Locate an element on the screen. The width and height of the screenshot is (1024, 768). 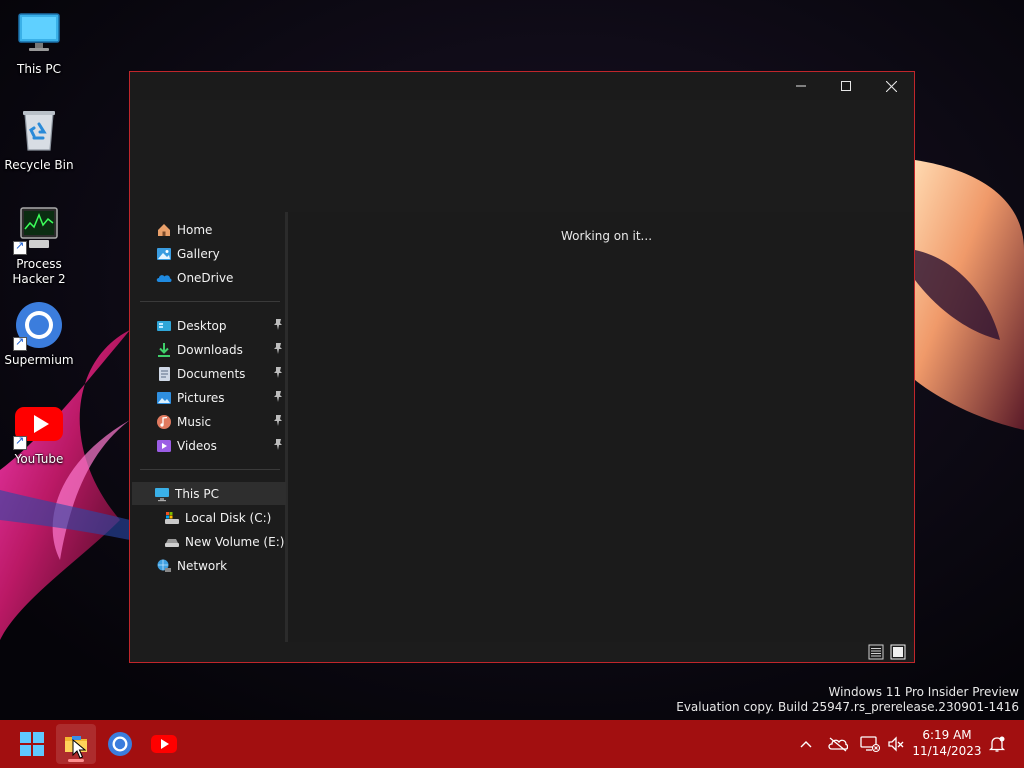
local-disk-icon is located at coordinates (172, 518).